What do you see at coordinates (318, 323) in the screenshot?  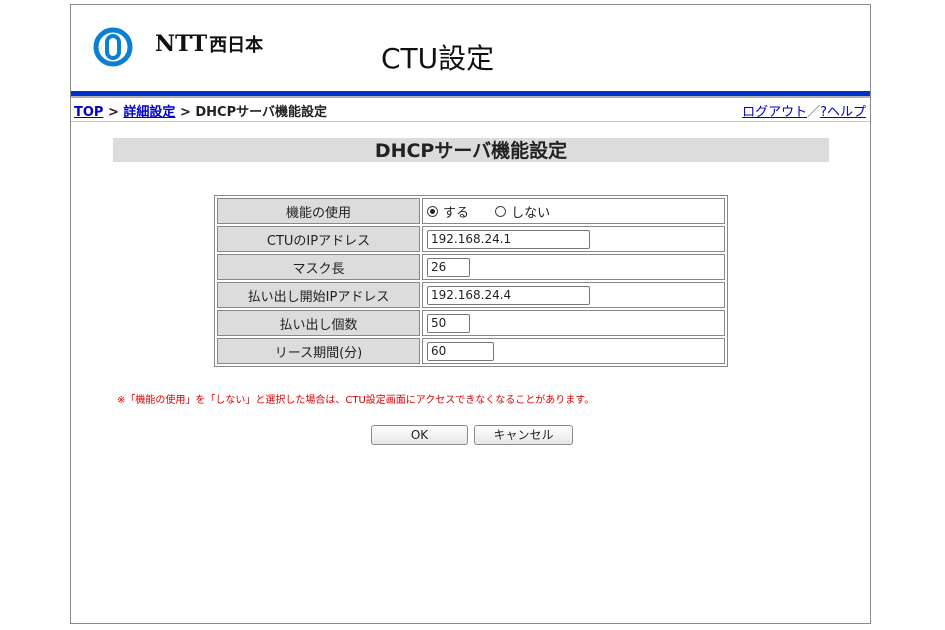 I see `field-label-count: 払い出し個数` at bounding box center [318, 323].